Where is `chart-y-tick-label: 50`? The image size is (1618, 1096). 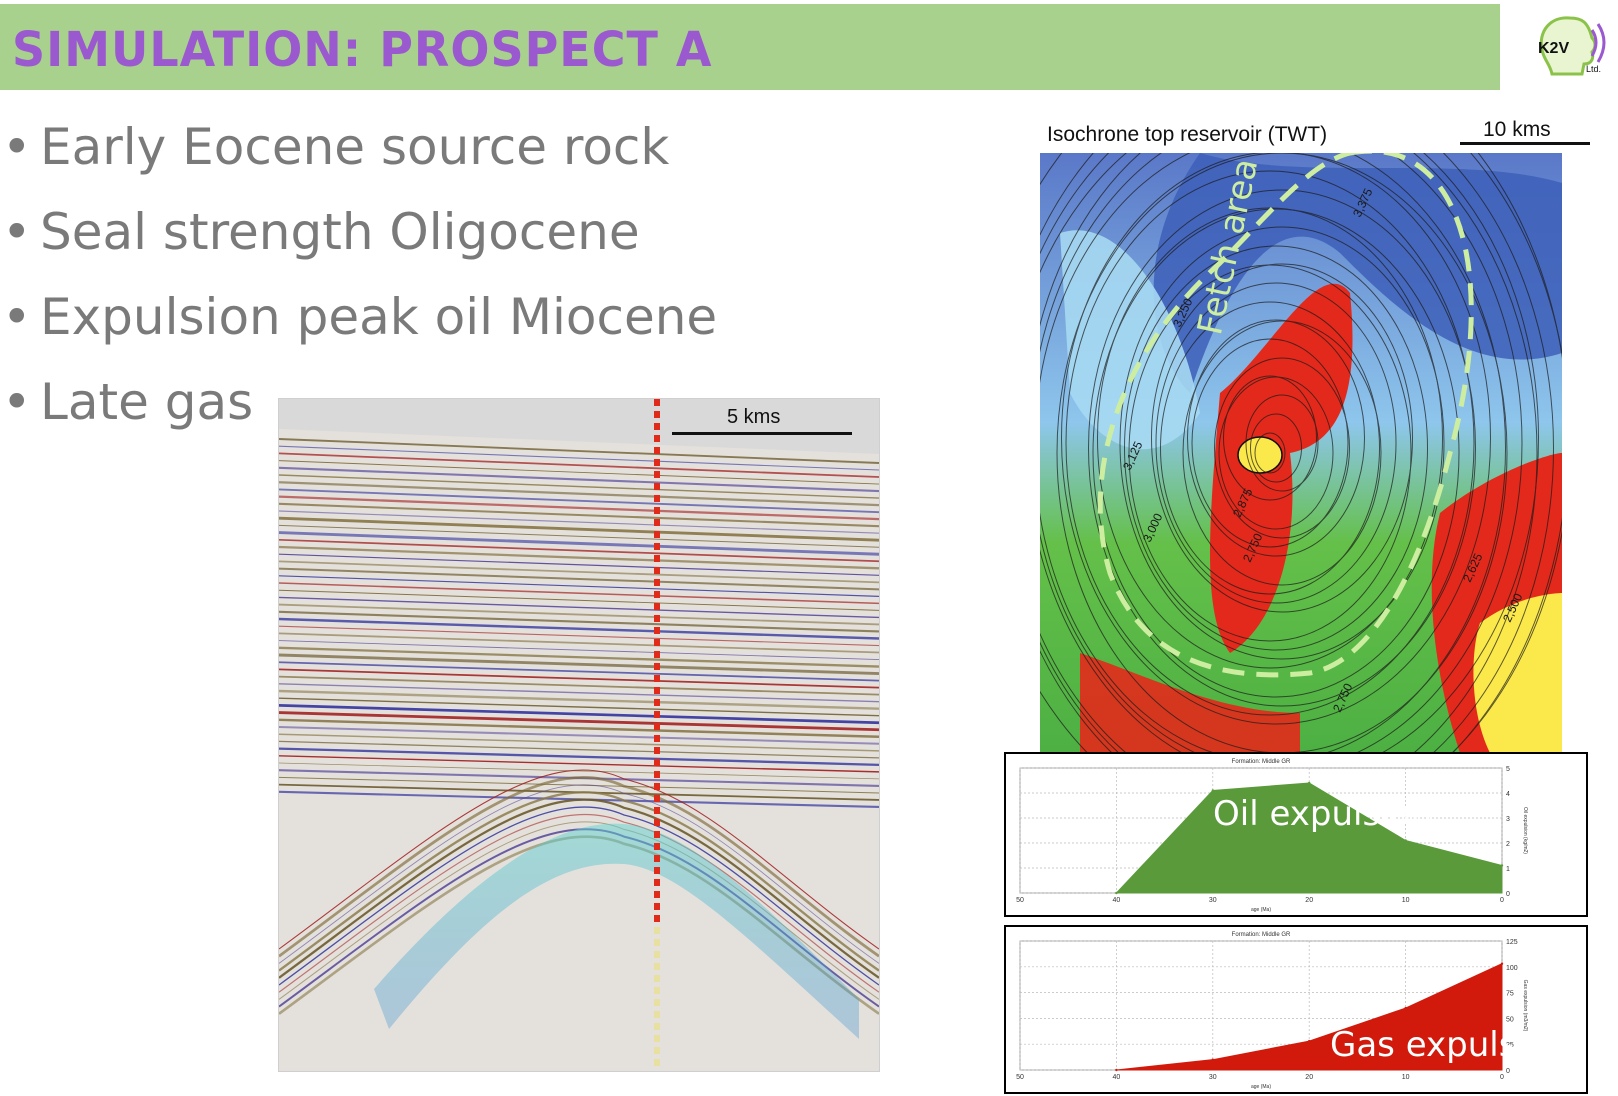
chart-y-tick-label: 50 is located at coordinates (1510, 1019).